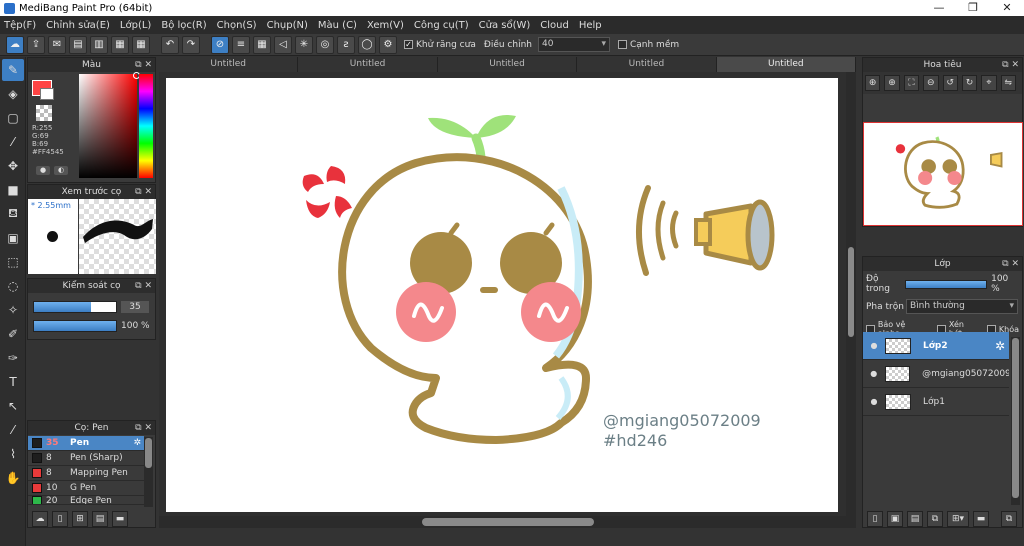 The height and width of the screenshot is (546, 1024). Describe the element at coordinates (13, 358) in the screenshot. I see `select-eraser-tool-icon: ✑` at that location.